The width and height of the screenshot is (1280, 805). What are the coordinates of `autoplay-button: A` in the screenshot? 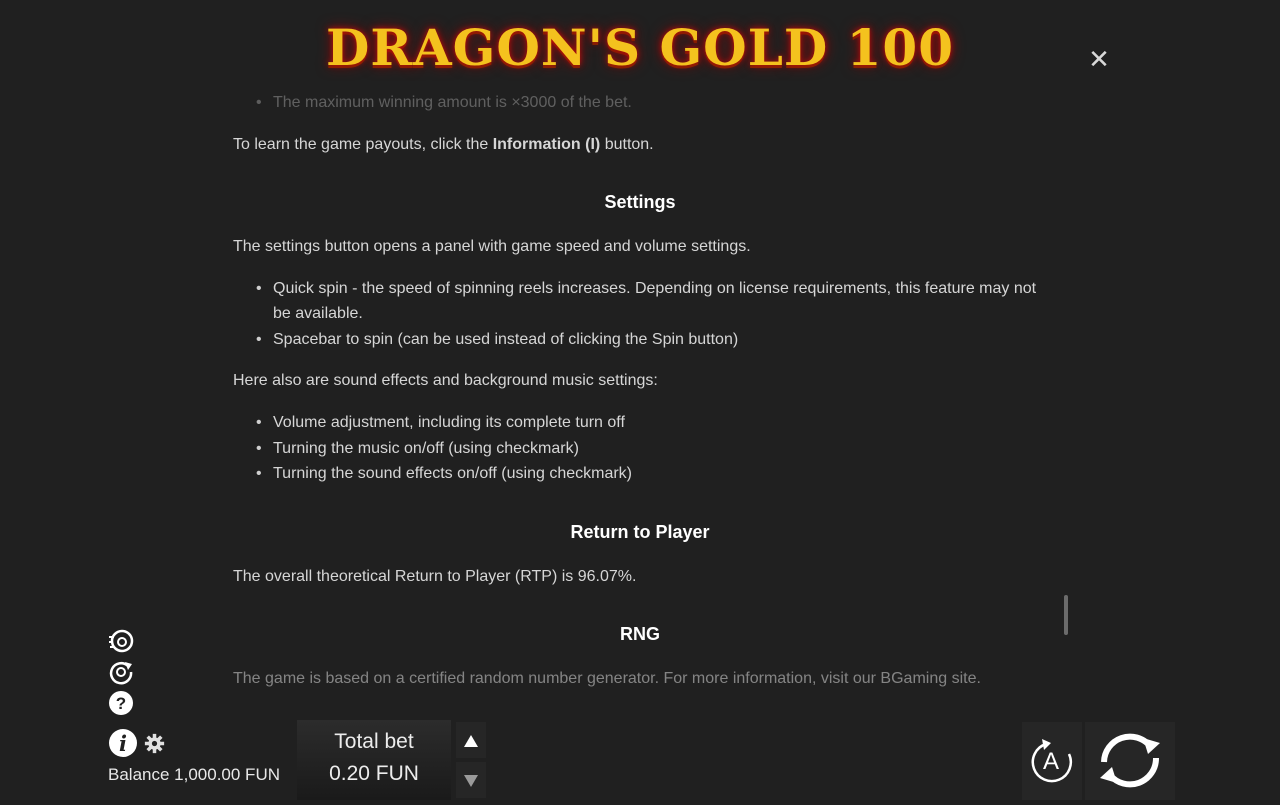 It's located at (1052, 761).